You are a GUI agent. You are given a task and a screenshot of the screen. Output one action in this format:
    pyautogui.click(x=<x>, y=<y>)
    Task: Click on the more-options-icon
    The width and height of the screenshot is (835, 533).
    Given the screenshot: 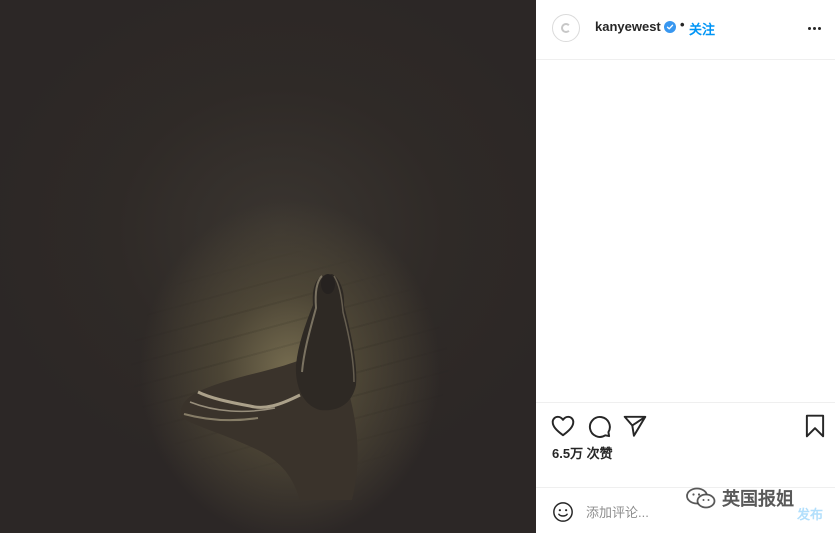 What is the action you would take?
    pyautogui.click(x=814, y=28)
    